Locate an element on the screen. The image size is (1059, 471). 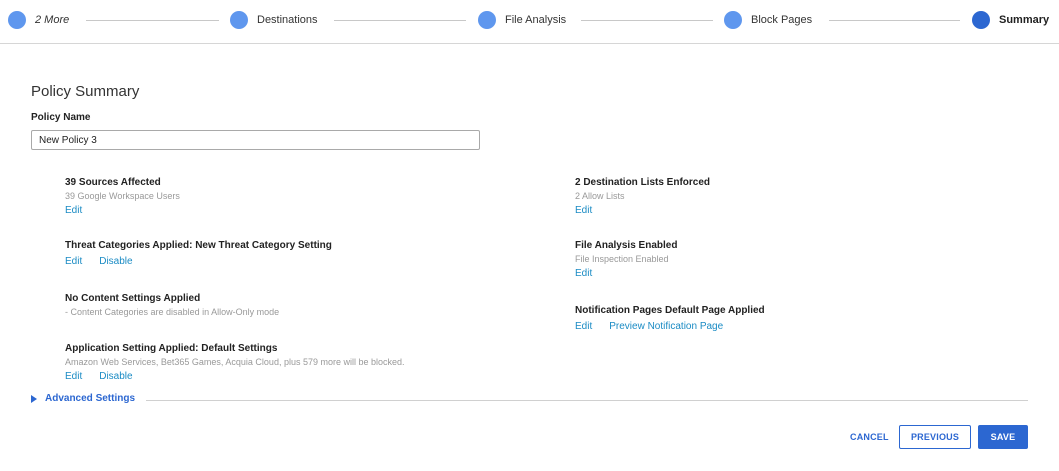
step-label: 2 More is located at coordinates (52, 20).